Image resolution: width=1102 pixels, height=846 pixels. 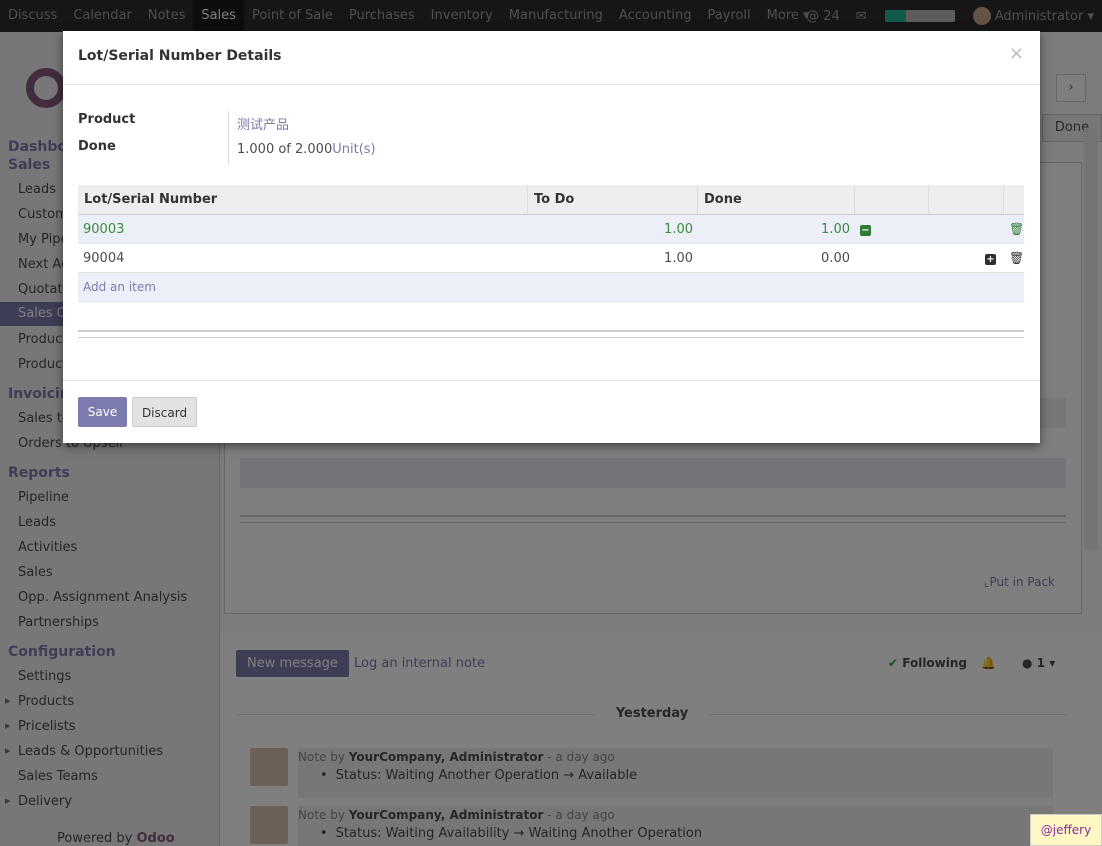 What do you see at coordinates (263, 123) in the screenshot?
I see `product-value: 测试产品` at bounding box center [263, 123].